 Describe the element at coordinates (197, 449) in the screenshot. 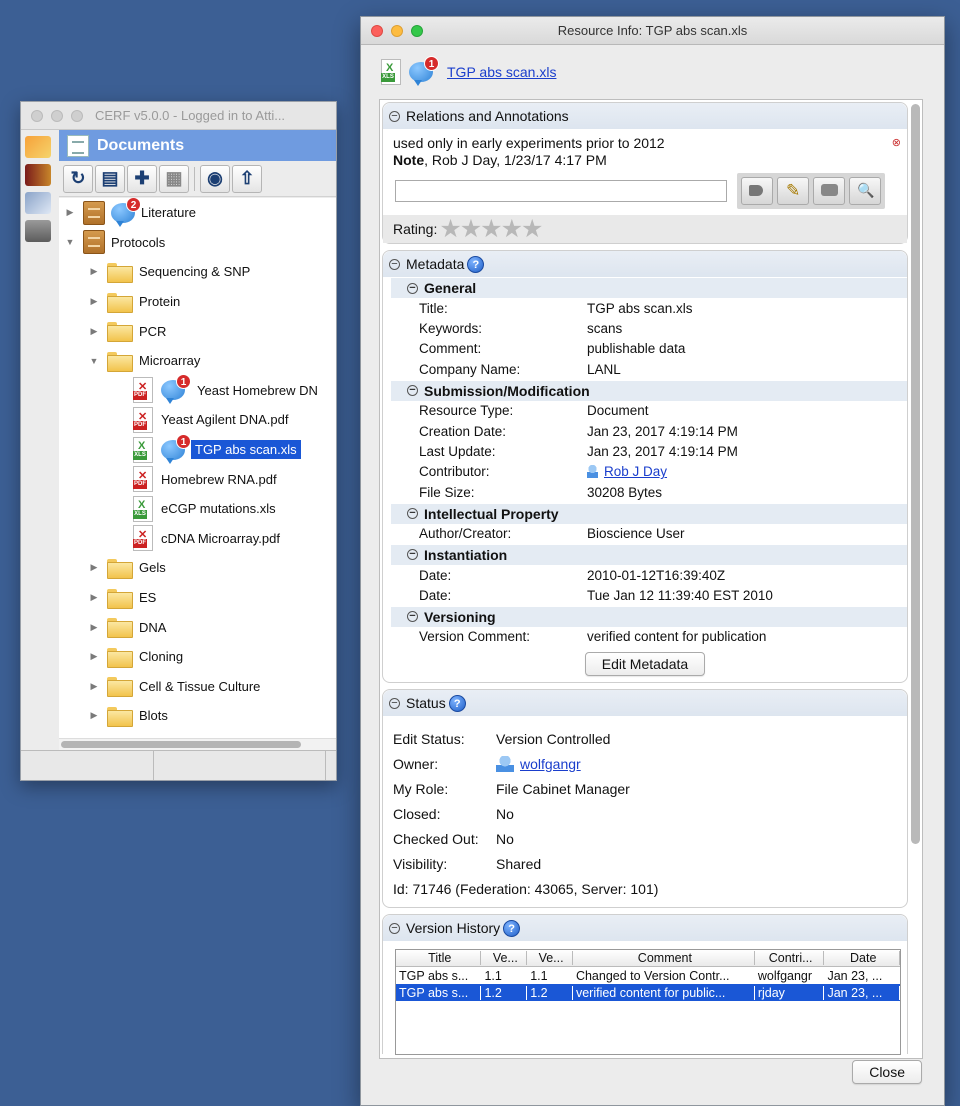

I see `tree-file-selected: X XLS 1 TGP abs scan.xls` at that location.